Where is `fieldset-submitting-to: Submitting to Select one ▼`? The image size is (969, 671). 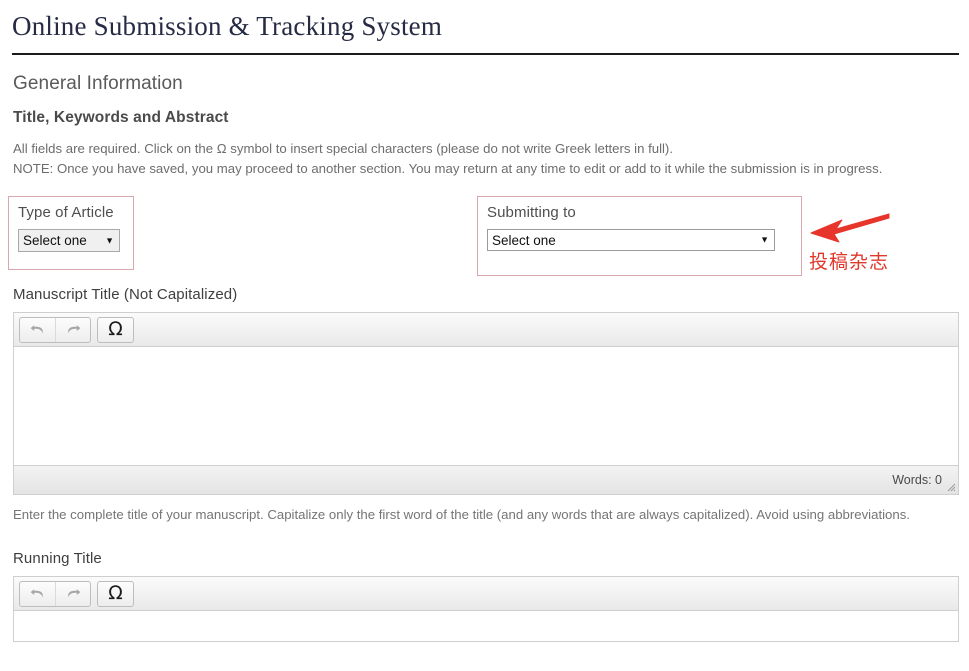
fieldset-submitting-to: Submitting to Select one ▼ is located at coordinates (639, 236).